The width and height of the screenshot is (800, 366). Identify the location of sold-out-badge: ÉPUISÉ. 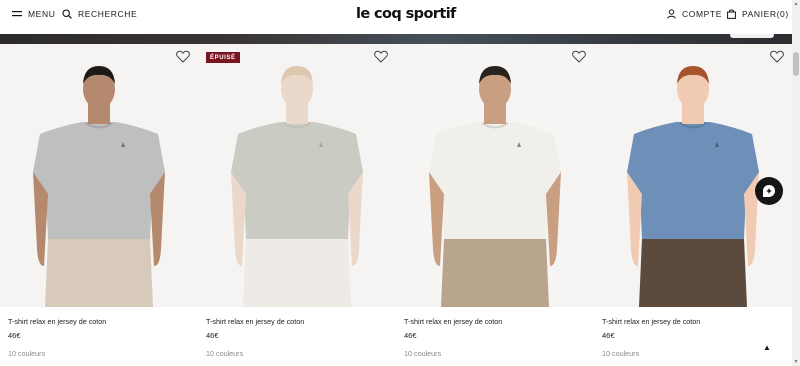
(223, 57).